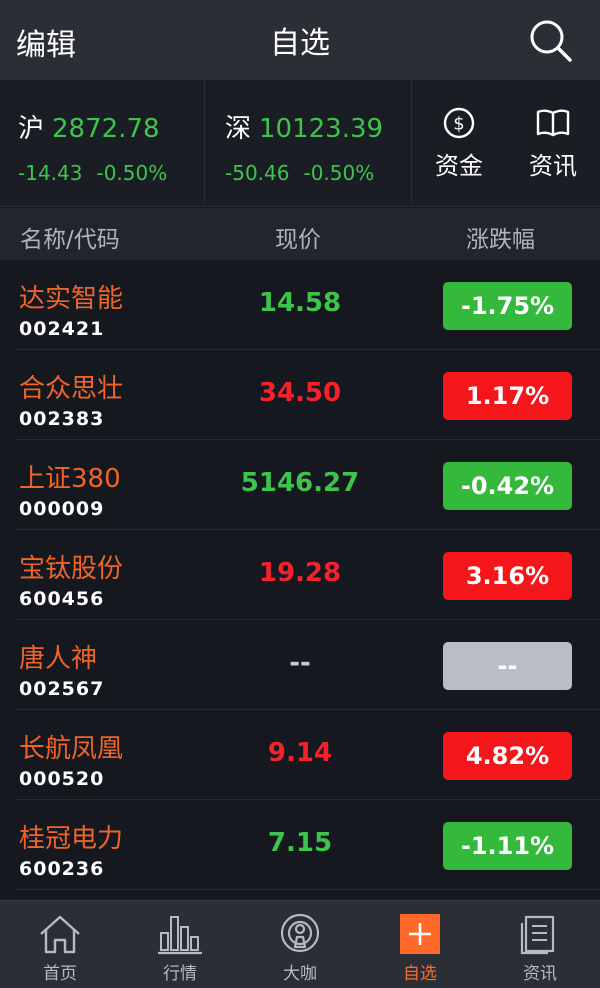 This screenshot has width=600, height=988. What do you see at coordinates (507, 306) in the screenshot?
I see `change-badge: -1.75%` at bounding box center [507, 306].